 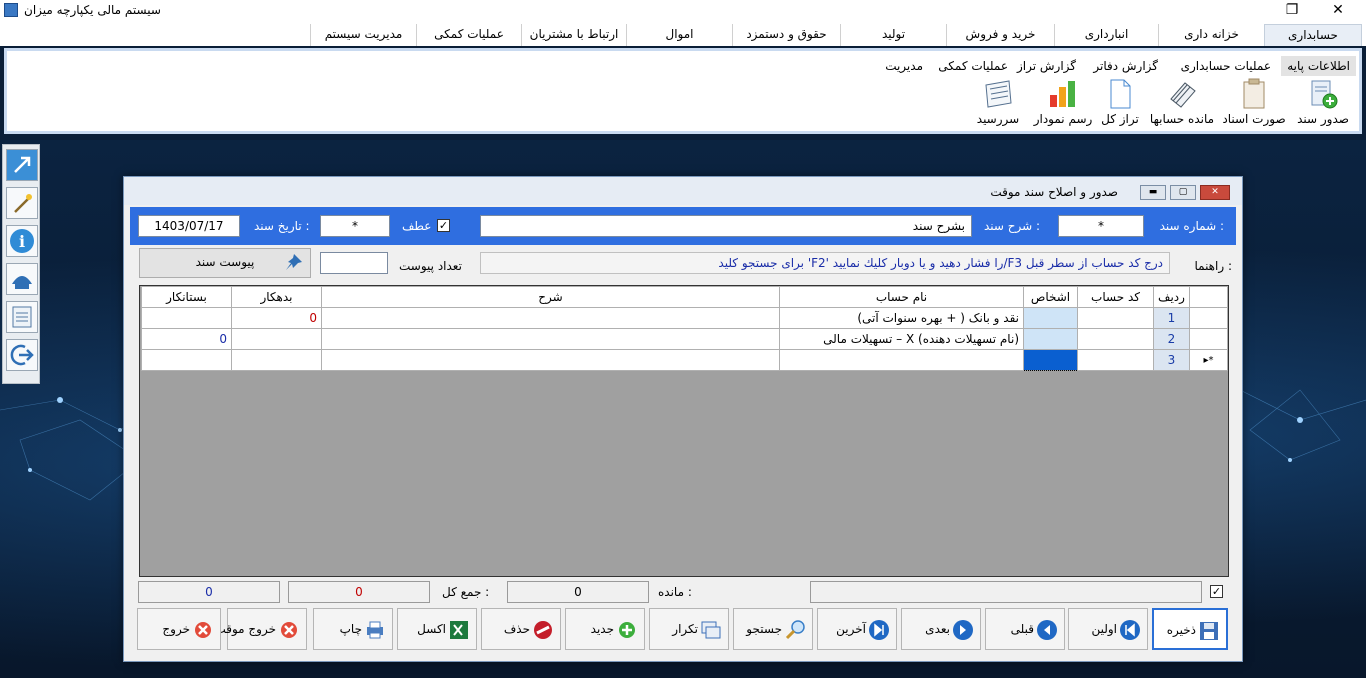 I want to click on tab-sales: خرید و فروش, so click(x=1000, y=35).